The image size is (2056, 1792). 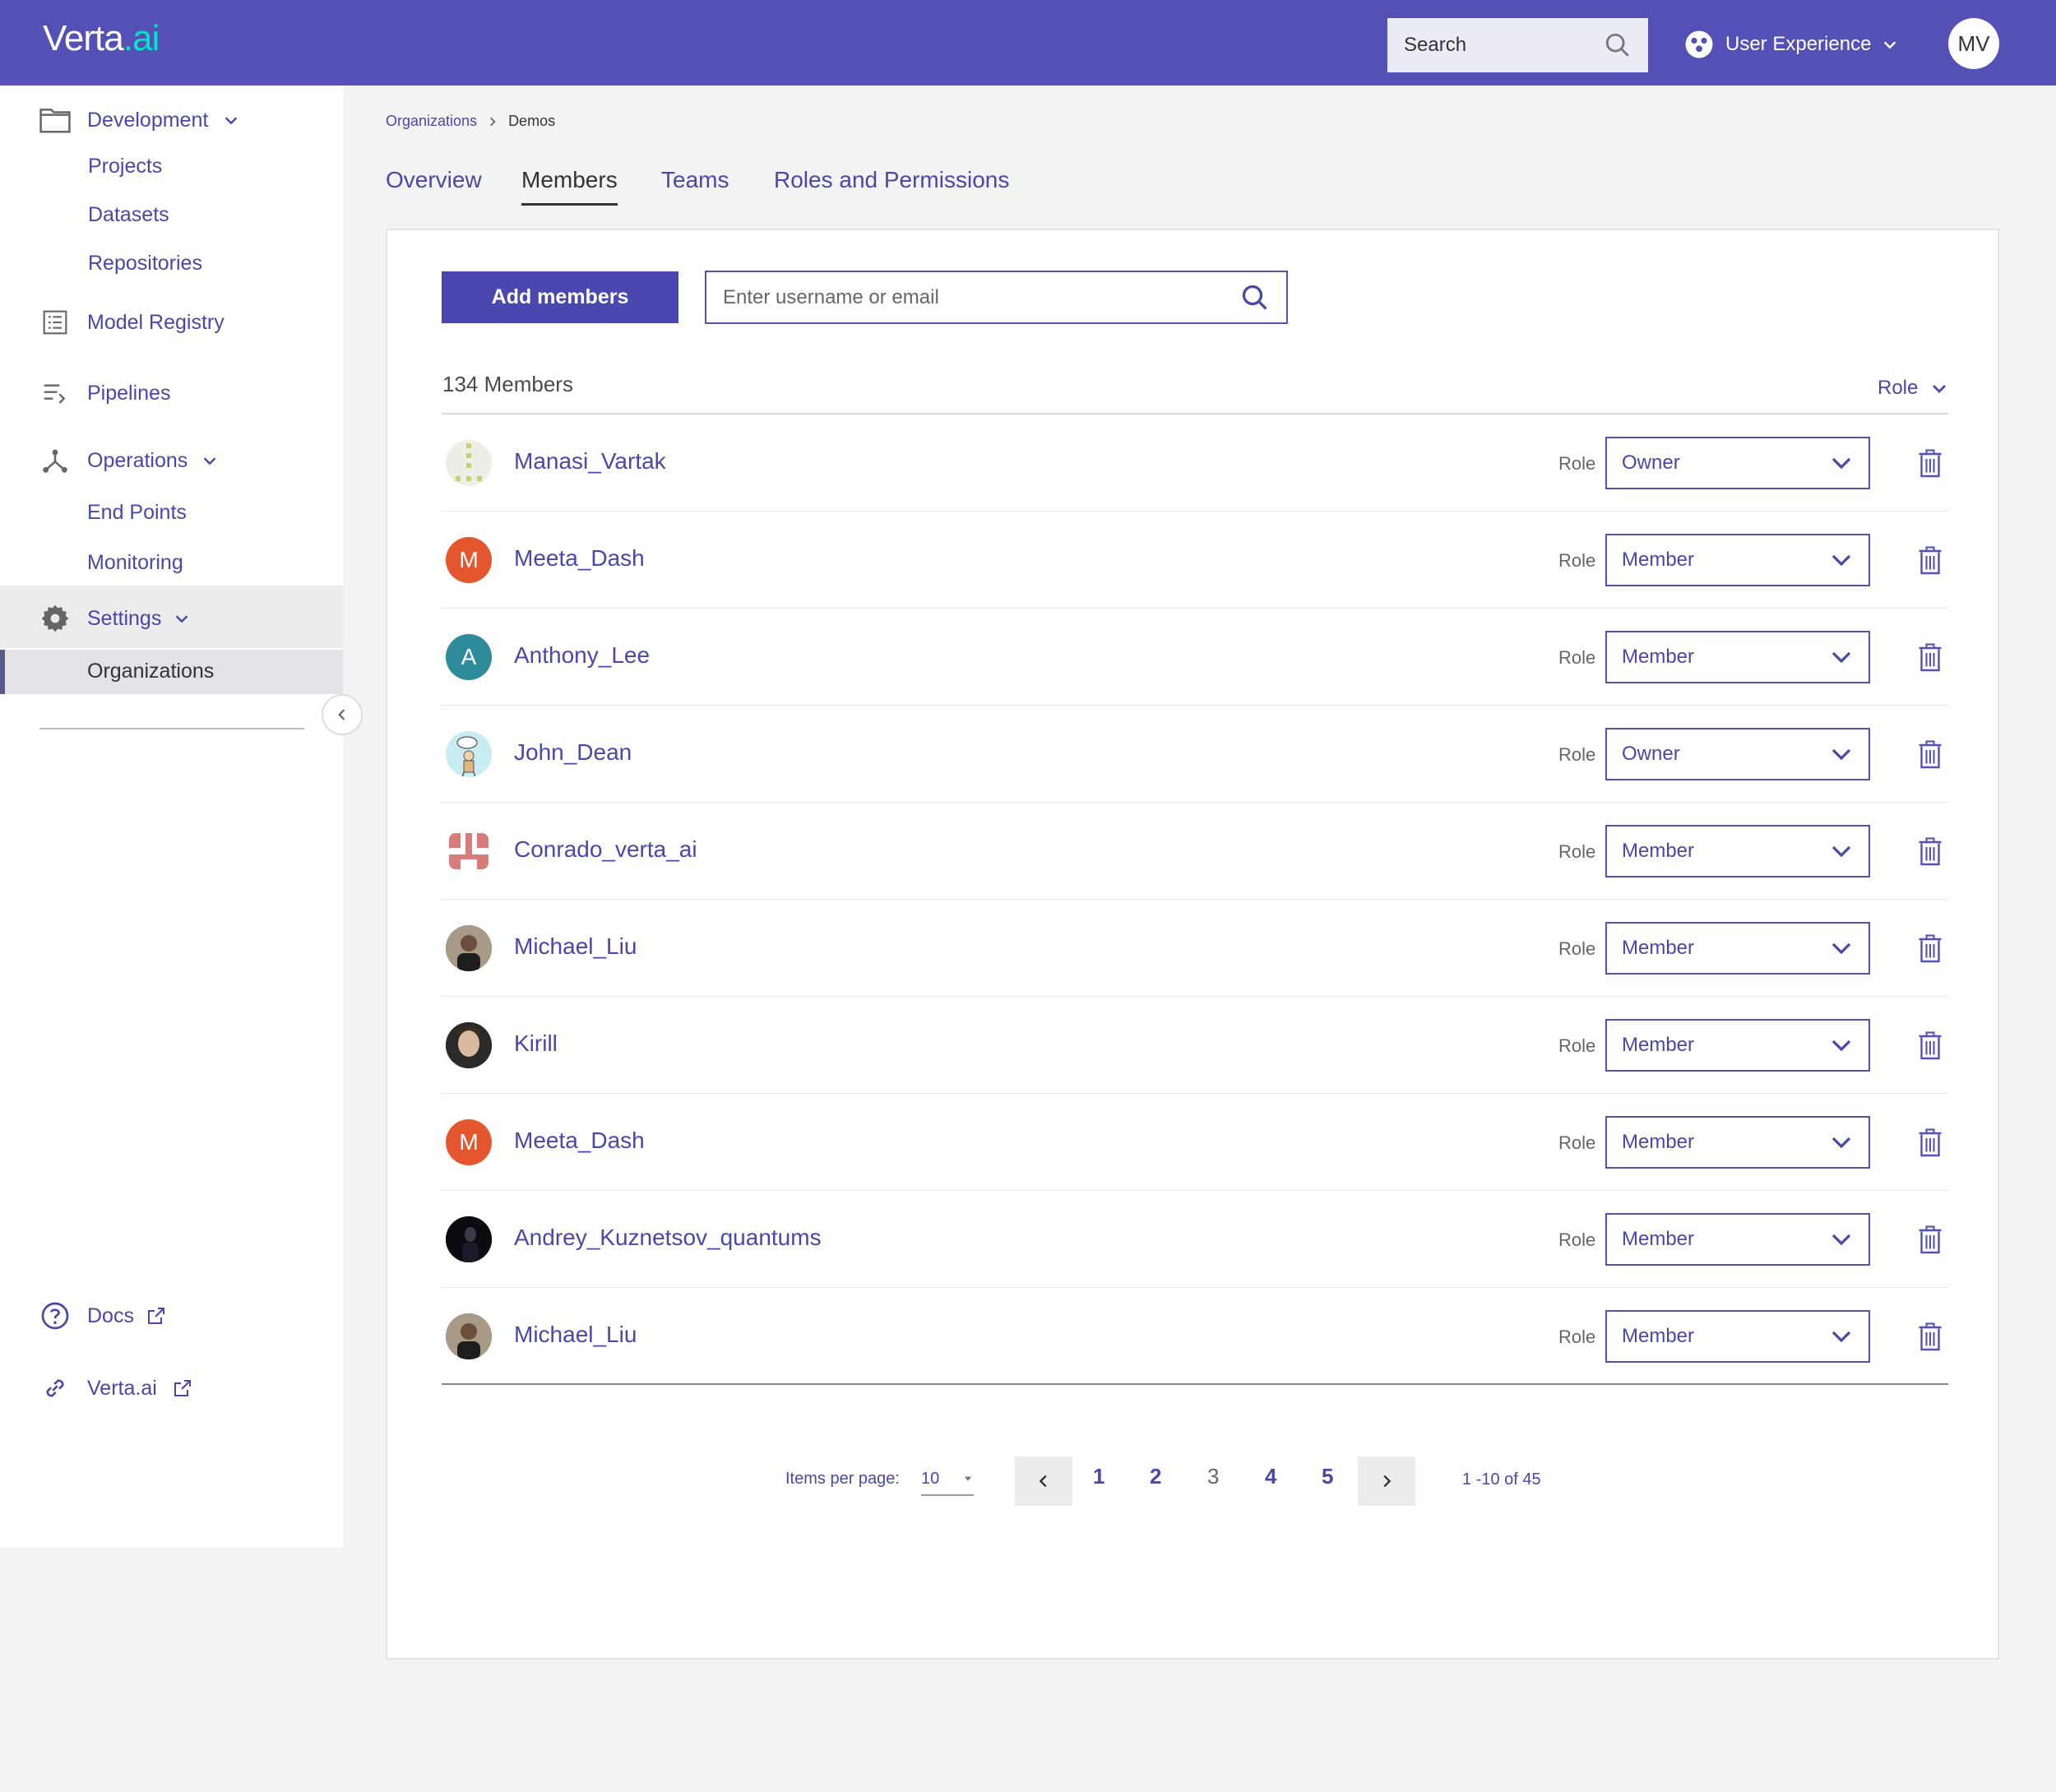 What do you see at coordinates (1098, 1476) in the screenshot?
I see `page-1-button: 1` at bounding box center [1098, 1476].